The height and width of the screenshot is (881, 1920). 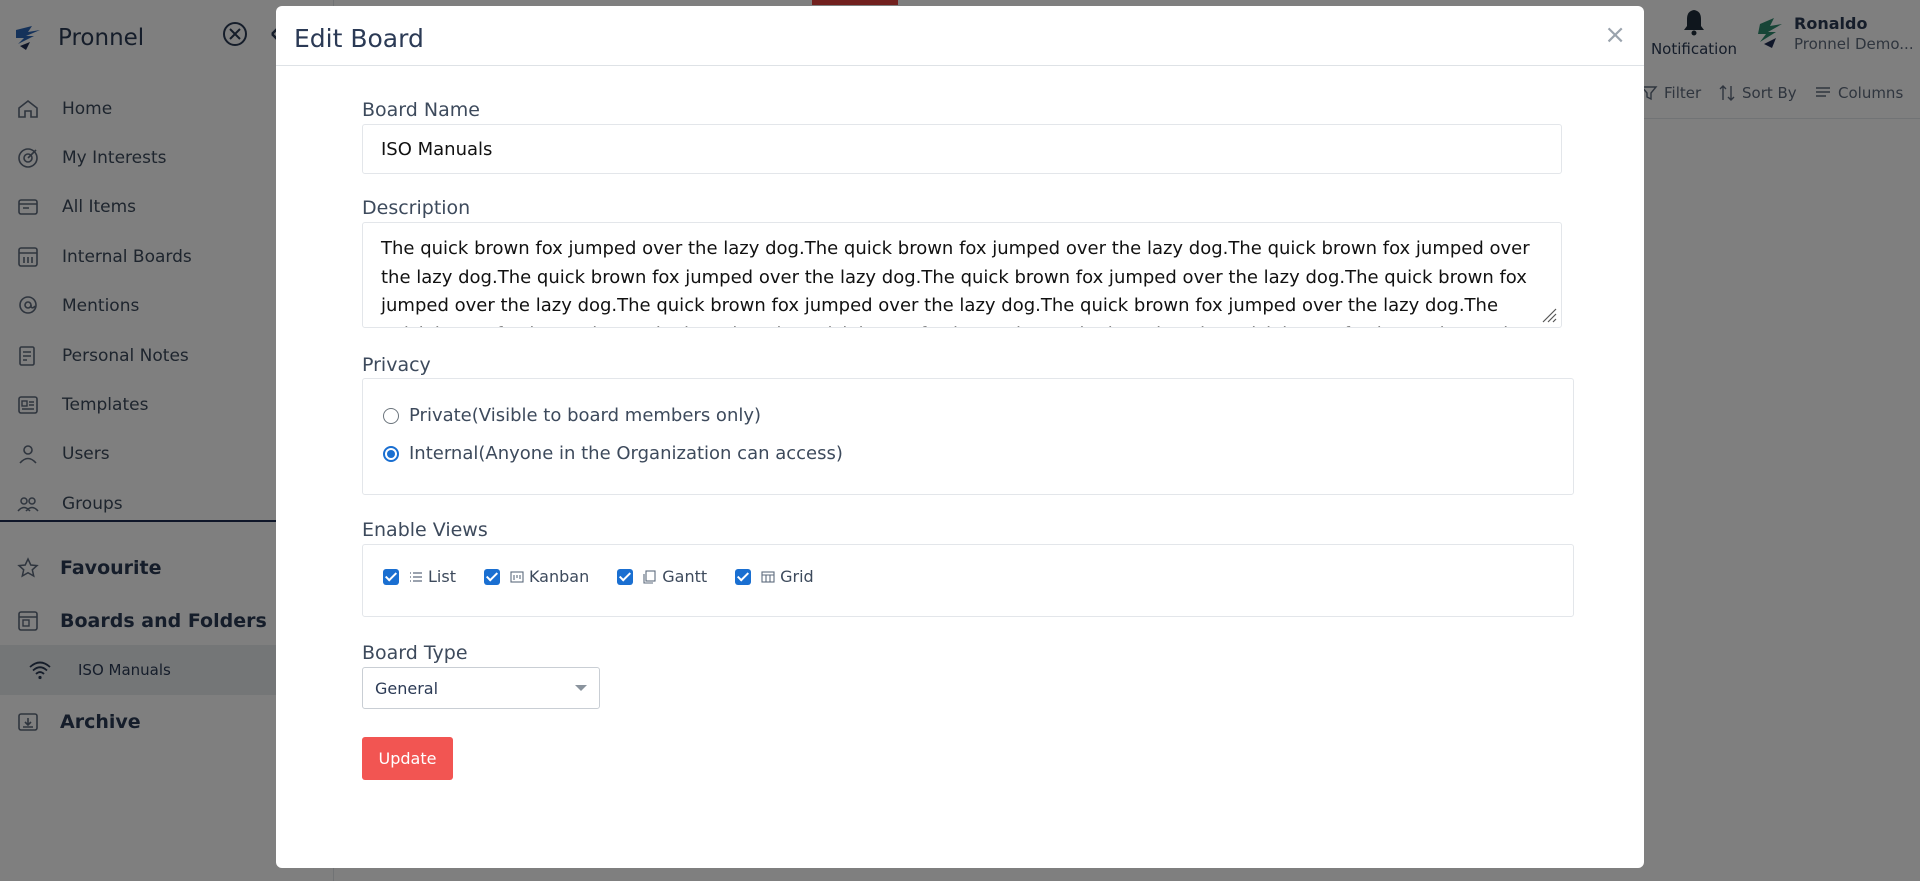 I want to click on modal-title: Edit Board, so click(x=359, y=38).